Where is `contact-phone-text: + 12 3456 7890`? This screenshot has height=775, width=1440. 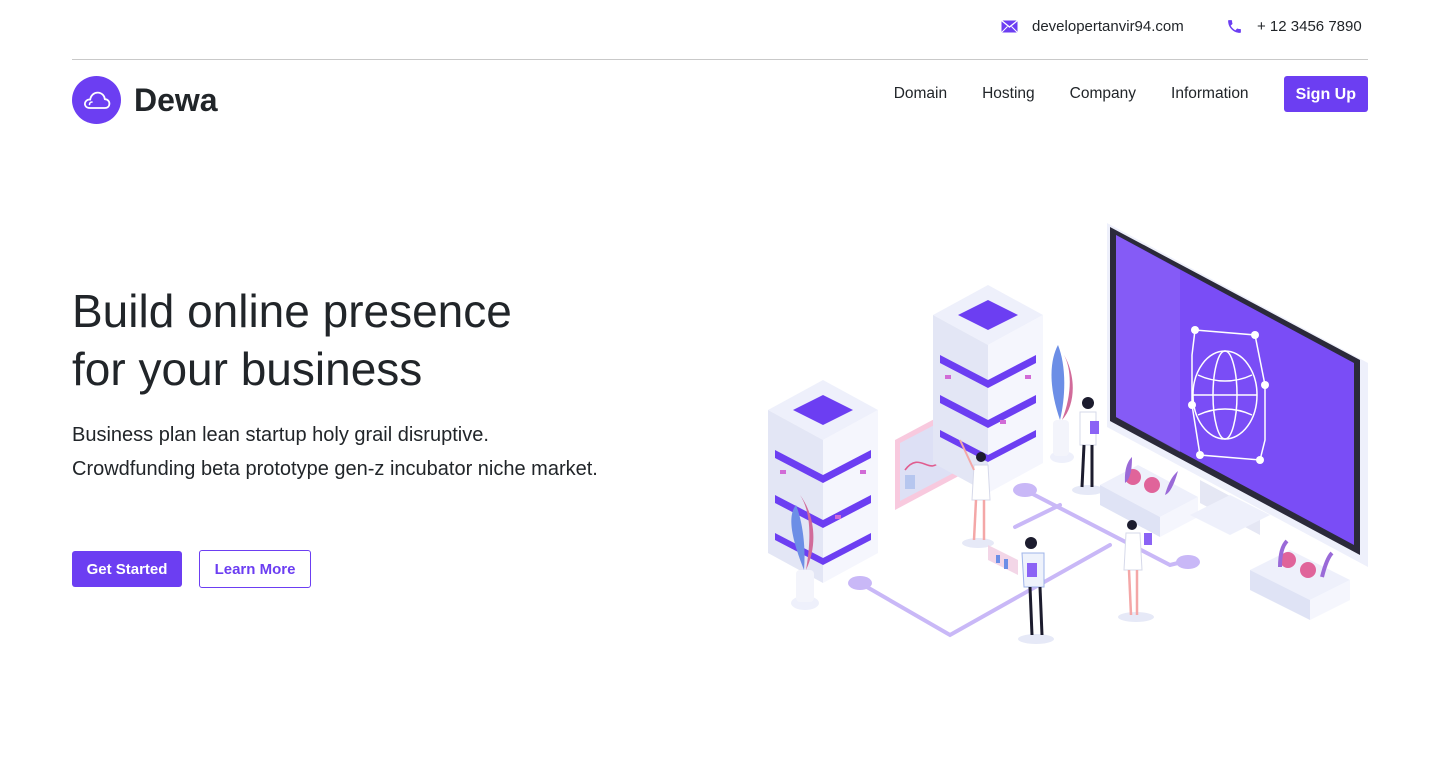
contact-phone-text: + 12 3456 7890 is located at coordinates (1309, 26).